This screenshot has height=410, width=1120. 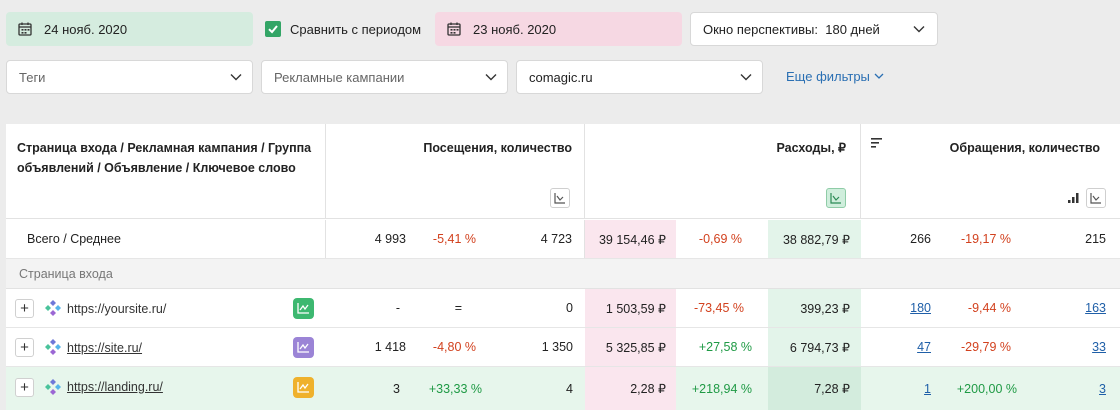 What do you see at coordinates (920, 308) in the screenshot?
I see `req-a-link: 180` at bounding box center [920, 308].